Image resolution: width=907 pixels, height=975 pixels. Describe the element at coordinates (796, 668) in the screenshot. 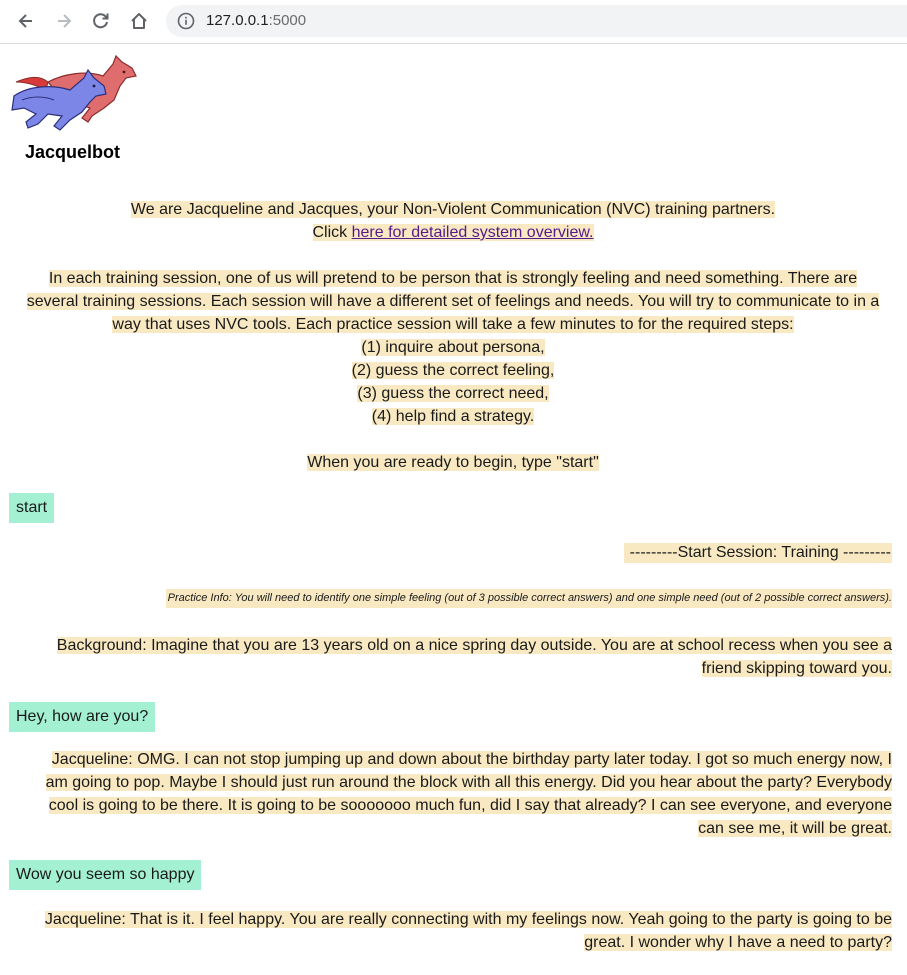

I see `bot-message-line: friend skipping toward you.` at that location.